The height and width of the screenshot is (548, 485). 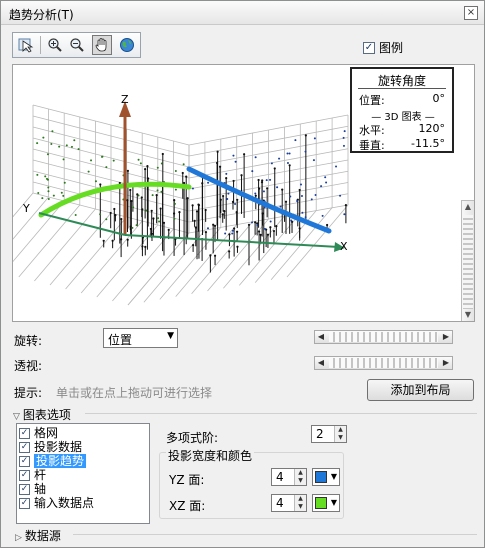 What do you see at coordinates (84, 447) in the screenshot?
I see `list-item-projected-data: ✓ 投影数据` at bounding box center [84, 447].